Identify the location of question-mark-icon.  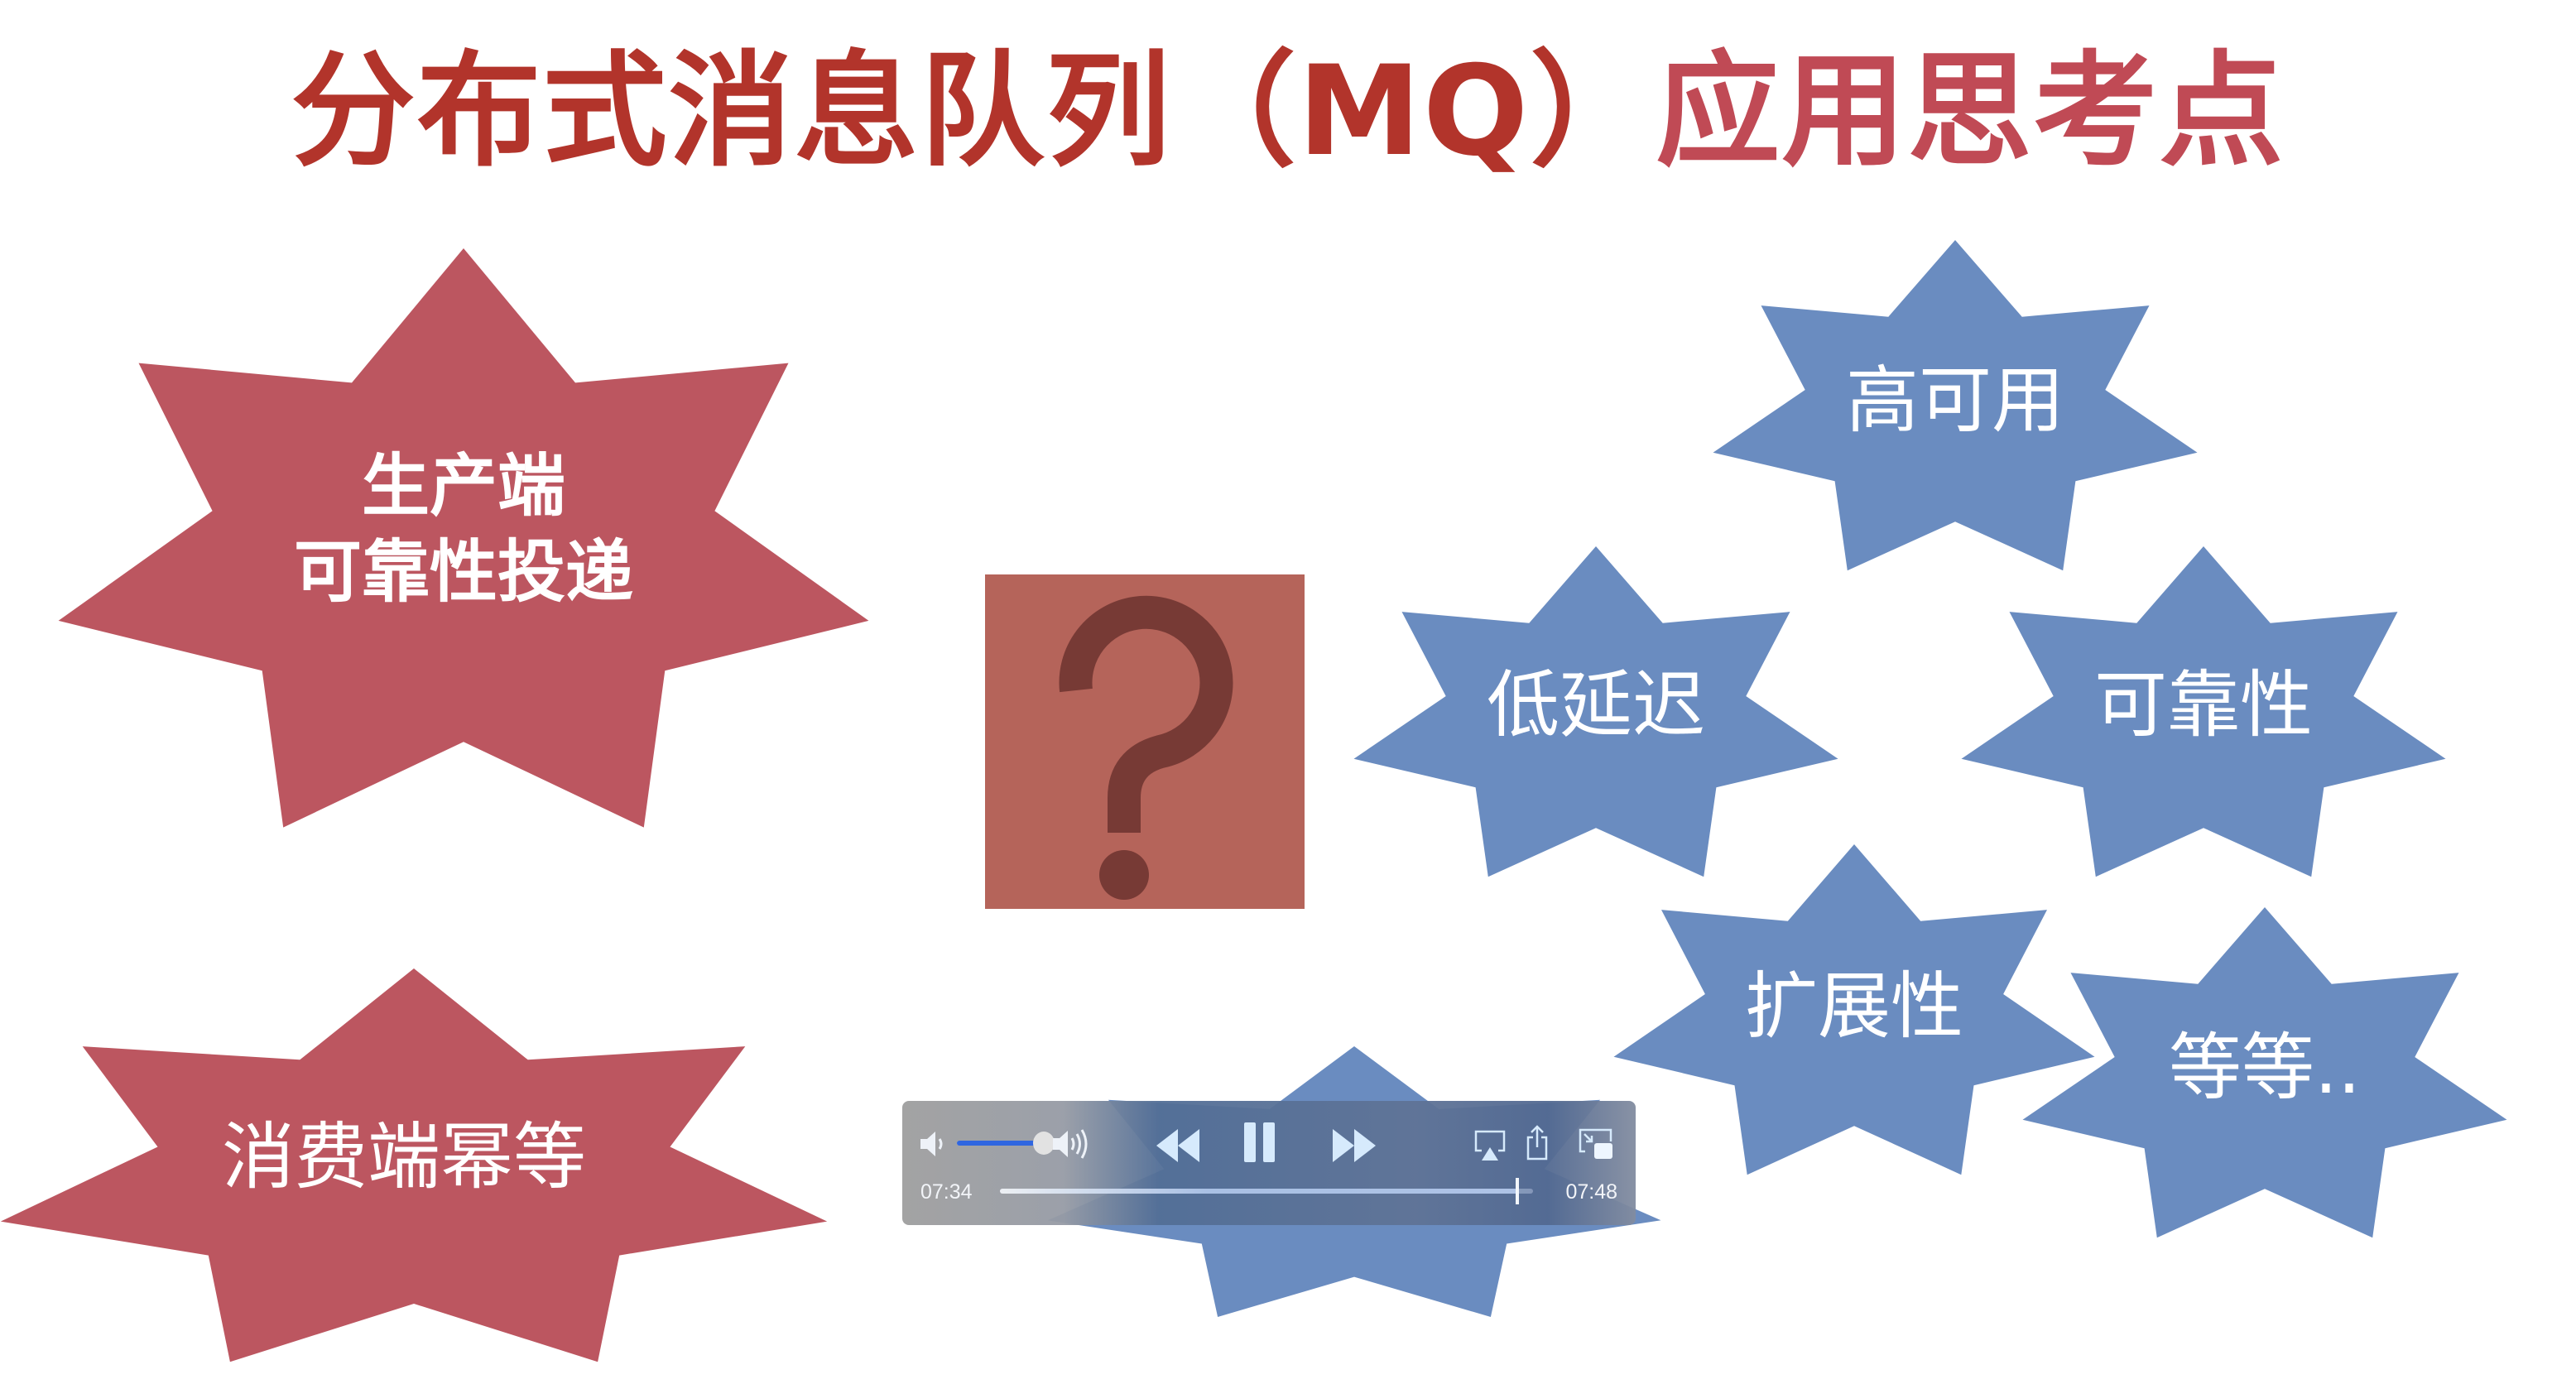
(1146, 747).